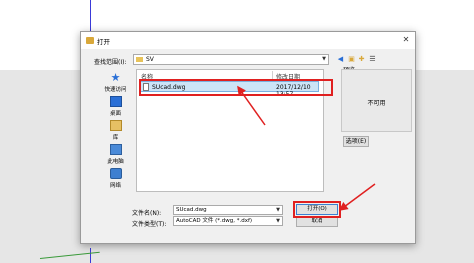 The image size is (474, 263). What do you see at coordinates (340, 59) in the screenshot?
I see `back-arrow-icon: ◀` at bounding box center [340, 59].